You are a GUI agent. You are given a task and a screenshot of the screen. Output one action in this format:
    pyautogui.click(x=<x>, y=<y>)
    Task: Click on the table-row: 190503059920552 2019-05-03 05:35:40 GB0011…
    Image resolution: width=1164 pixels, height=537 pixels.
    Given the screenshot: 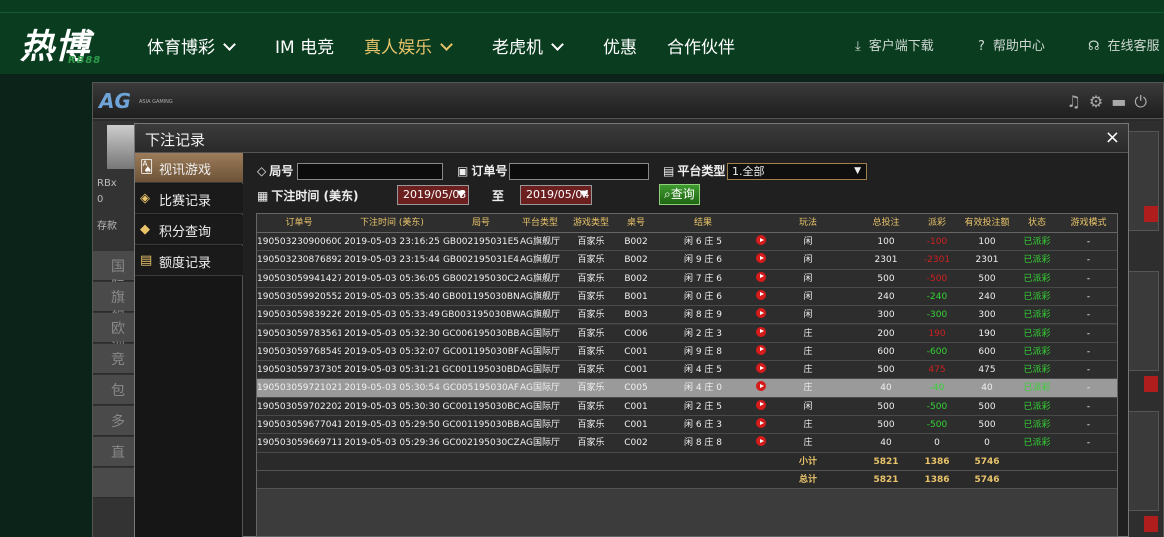 What is the action you would take?
    pyautogui.click(x=687, y=297)
    